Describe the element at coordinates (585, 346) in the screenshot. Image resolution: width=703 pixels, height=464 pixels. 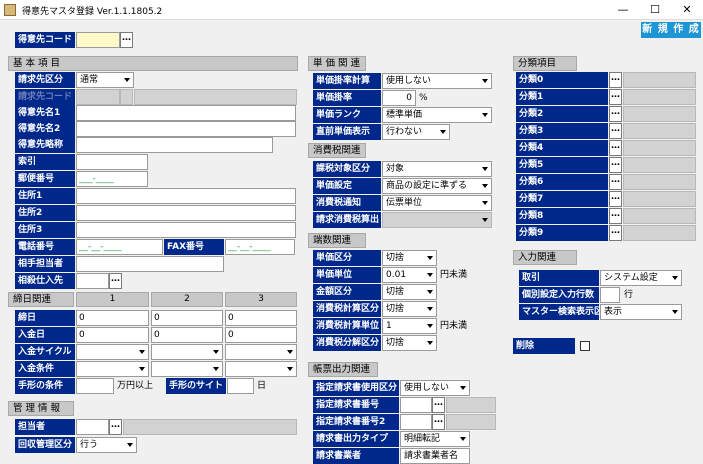
I see `delete-checkbox` at that location.